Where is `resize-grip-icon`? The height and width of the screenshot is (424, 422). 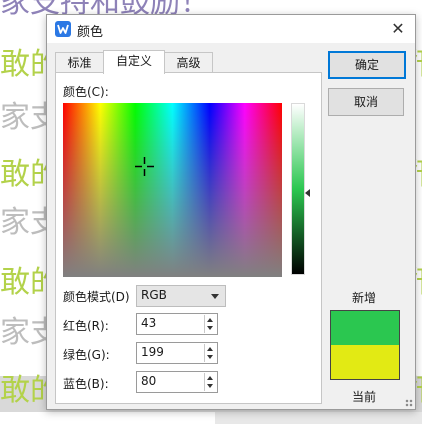
resize-grip-icon is located at coordinates (409, 403).